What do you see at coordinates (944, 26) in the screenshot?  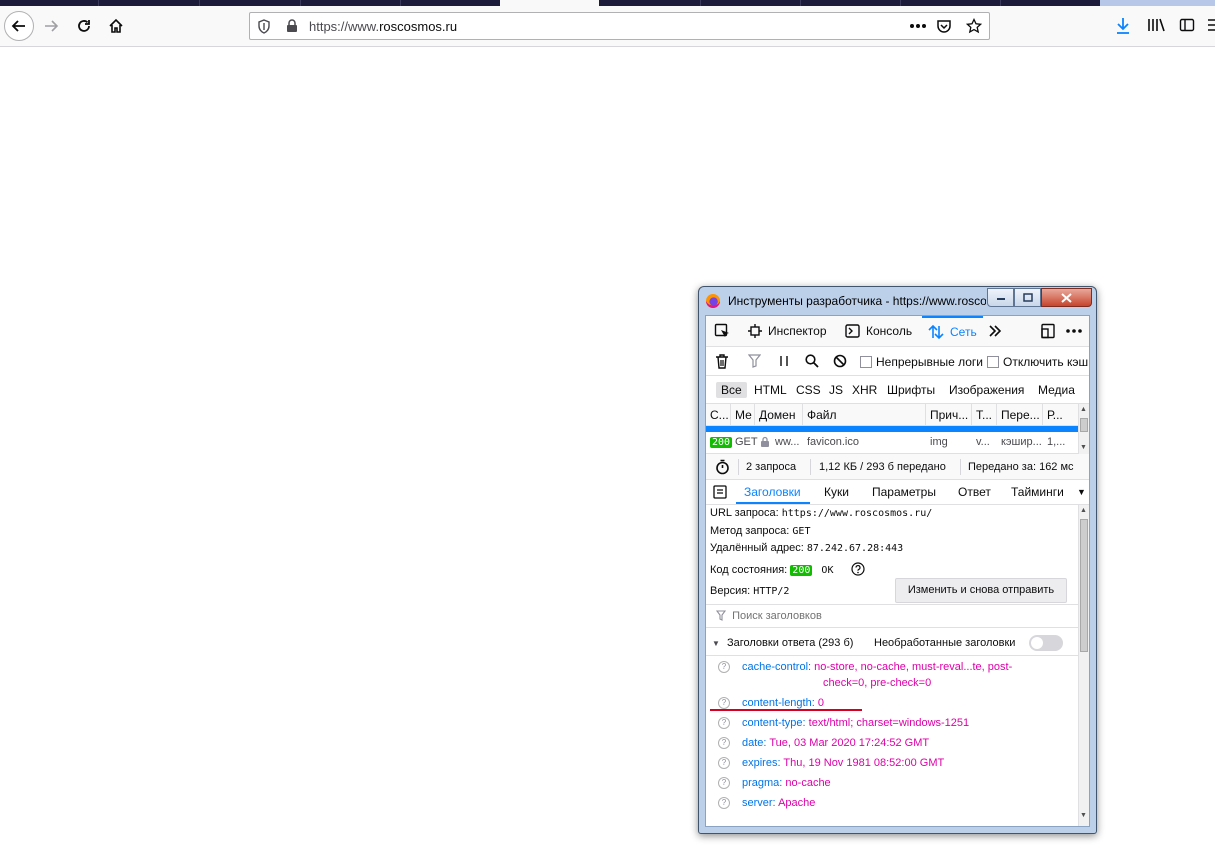 I see `pocket-icon` at bounding box center [944, 26].